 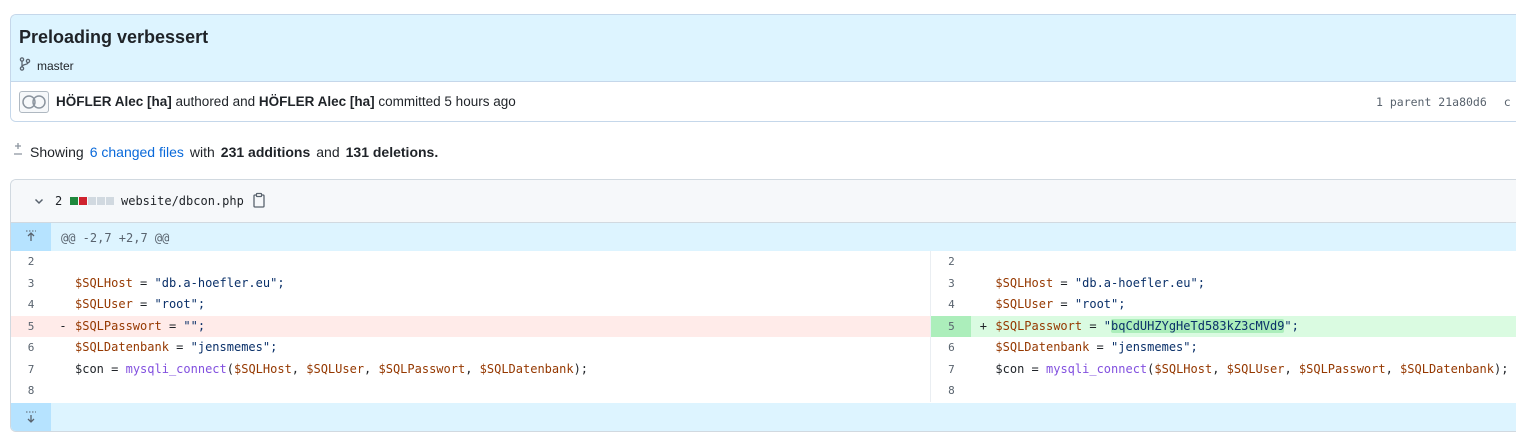 What do you see at coordinates (182, 201) in the screenshot?
I see `file-name: website/dbcon.php` at bounding box center [182, 201].